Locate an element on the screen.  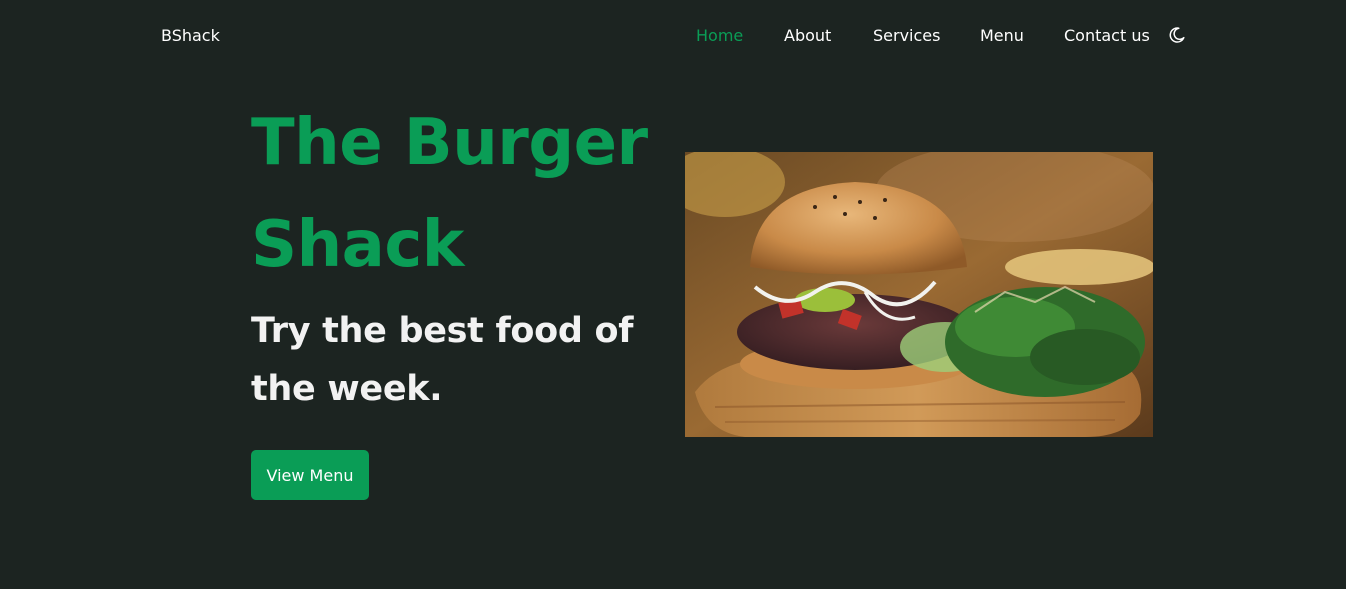
moon-icon is located at coordinates (1177, 35).